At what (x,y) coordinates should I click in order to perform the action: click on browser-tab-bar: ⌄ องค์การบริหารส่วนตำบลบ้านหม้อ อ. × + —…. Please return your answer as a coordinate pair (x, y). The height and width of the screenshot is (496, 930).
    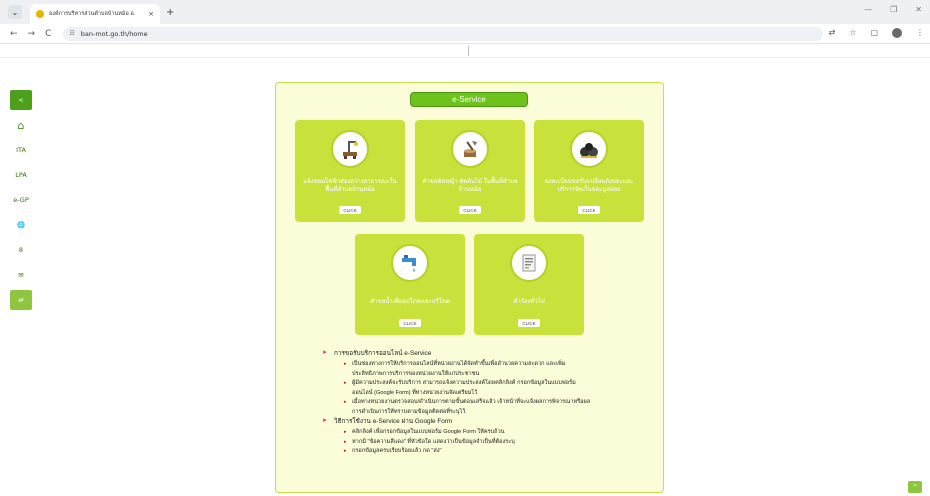
    Looking at the image, I should click on (465, 12).